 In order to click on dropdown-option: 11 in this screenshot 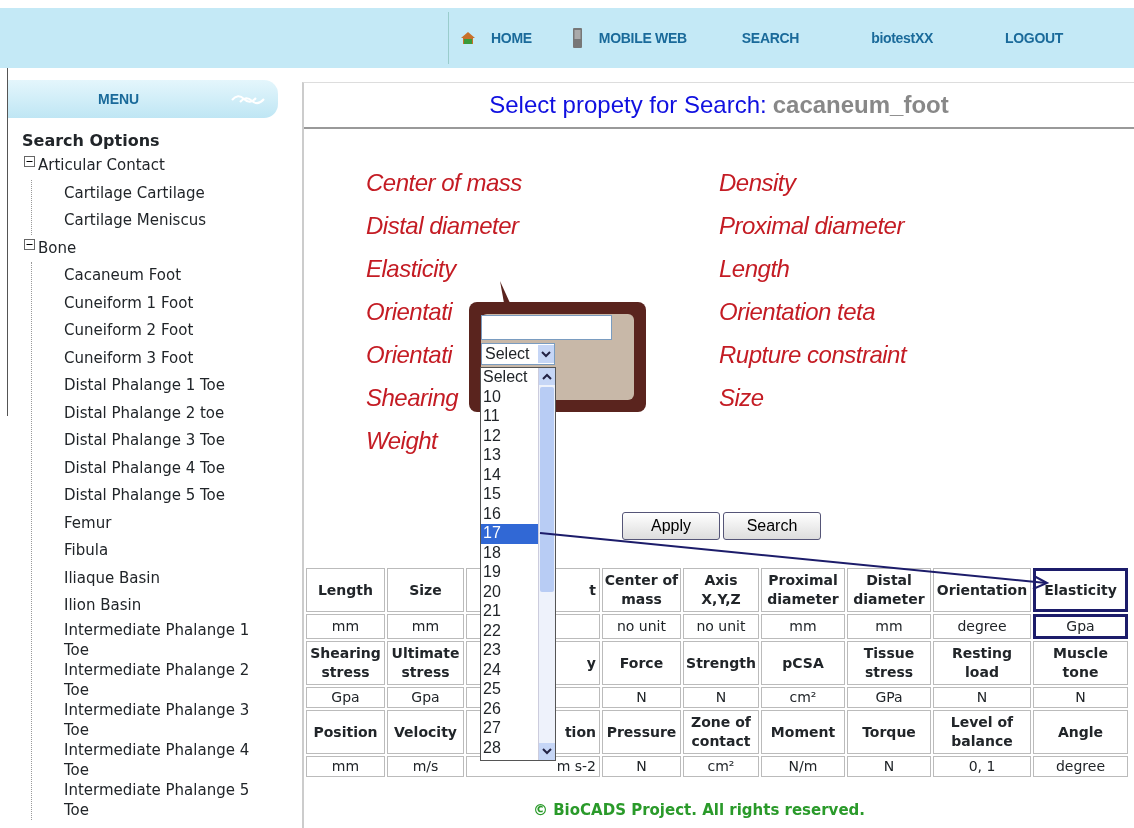, I will do `click(509, 417)`.